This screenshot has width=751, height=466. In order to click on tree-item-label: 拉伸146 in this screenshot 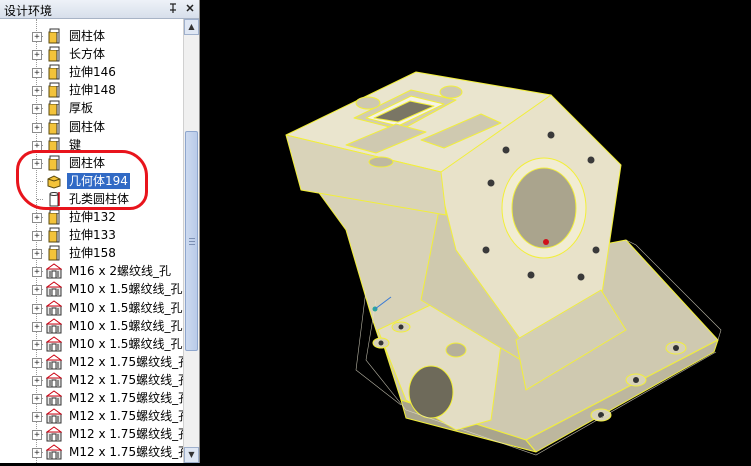, I will do `click(92, 72)`.